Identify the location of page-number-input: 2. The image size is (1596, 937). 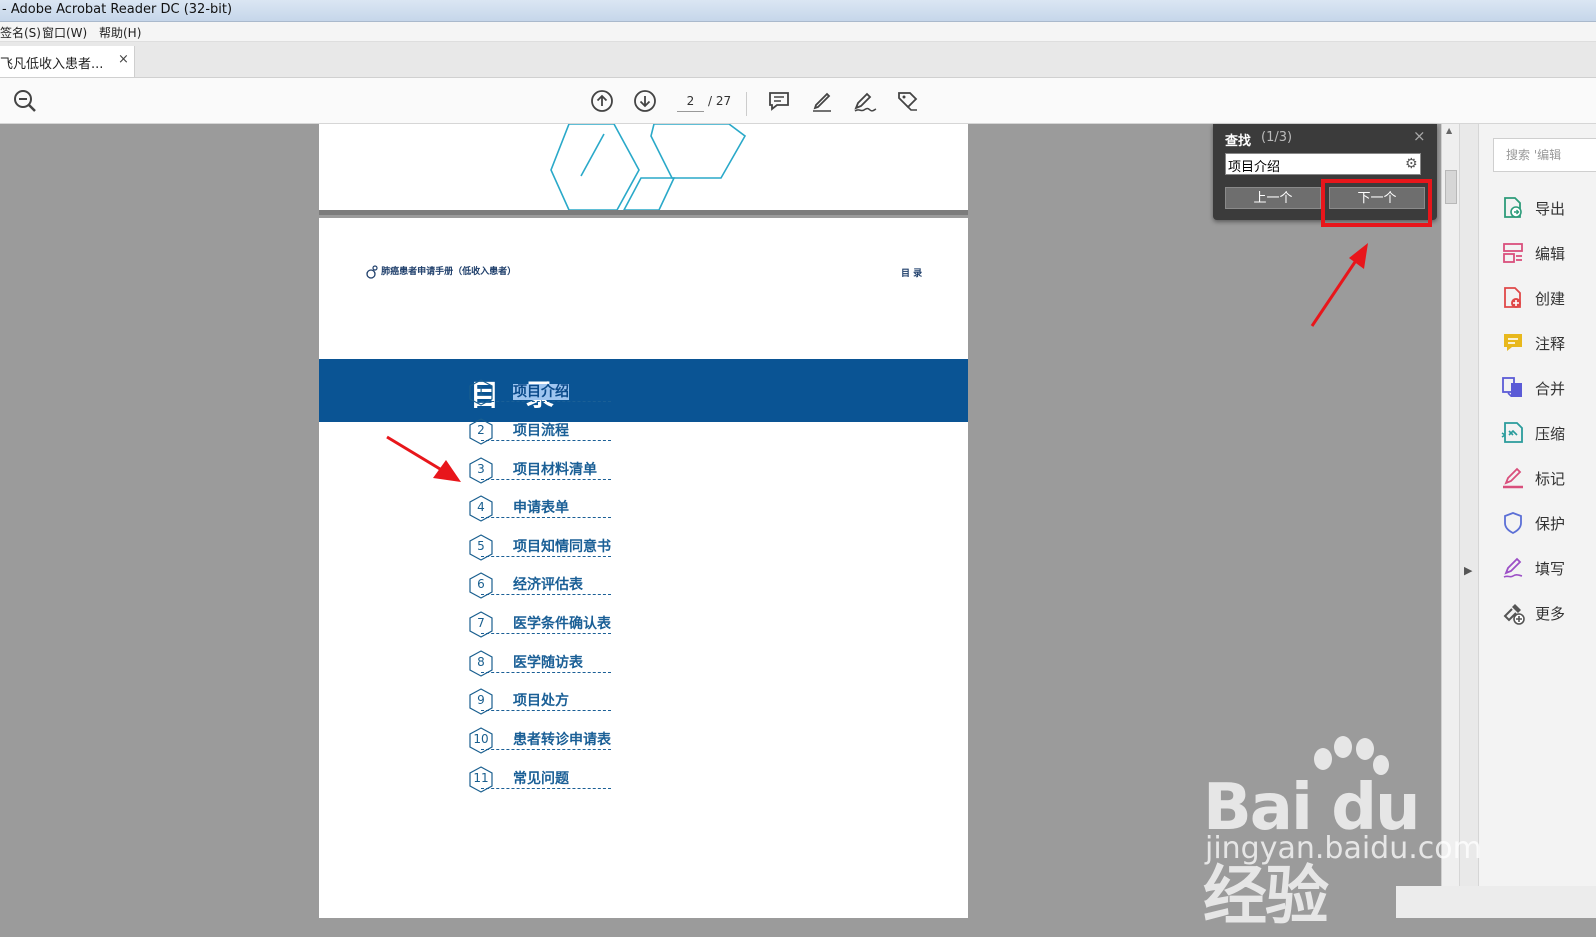
(690, 101).